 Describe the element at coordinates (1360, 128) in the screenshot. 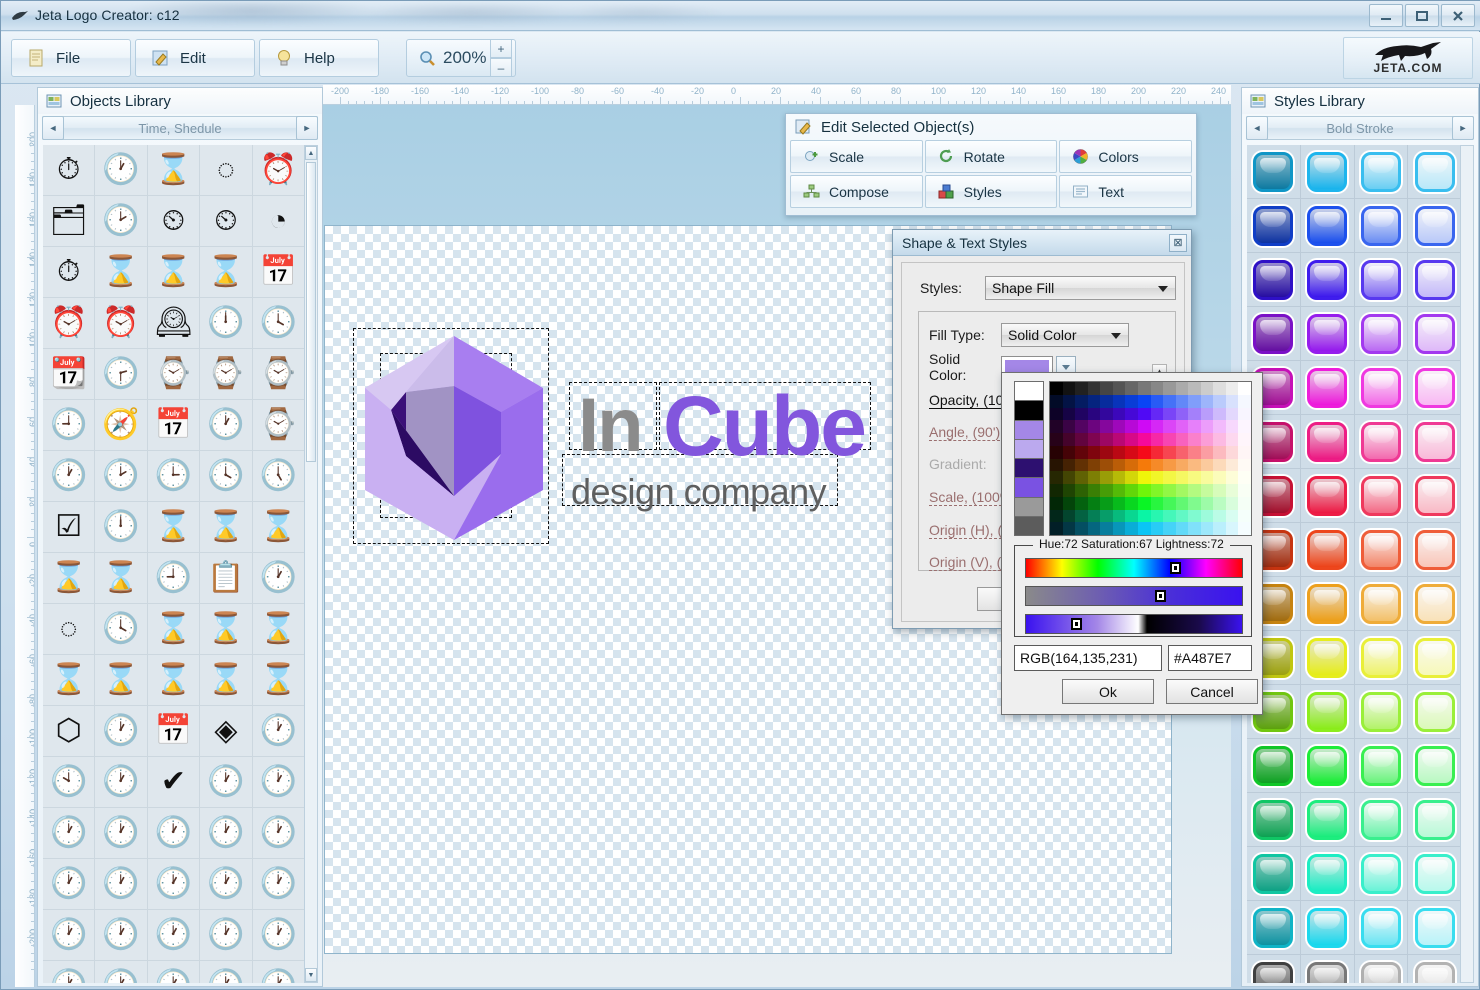

I see `styles-category-bar: ◄ Bold Stroke ►` at that location.